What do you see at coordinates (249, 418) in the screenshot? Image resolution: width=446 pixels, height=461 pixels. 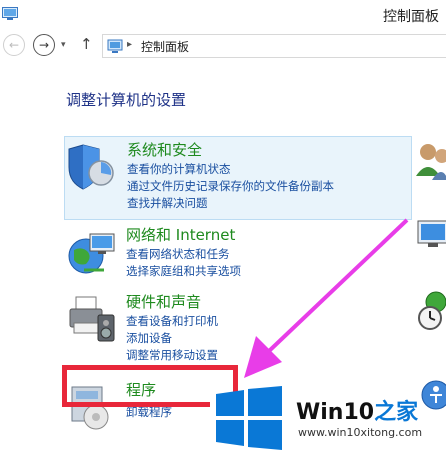 I see `windows-logo-icon` at bounding box center [249, 418].